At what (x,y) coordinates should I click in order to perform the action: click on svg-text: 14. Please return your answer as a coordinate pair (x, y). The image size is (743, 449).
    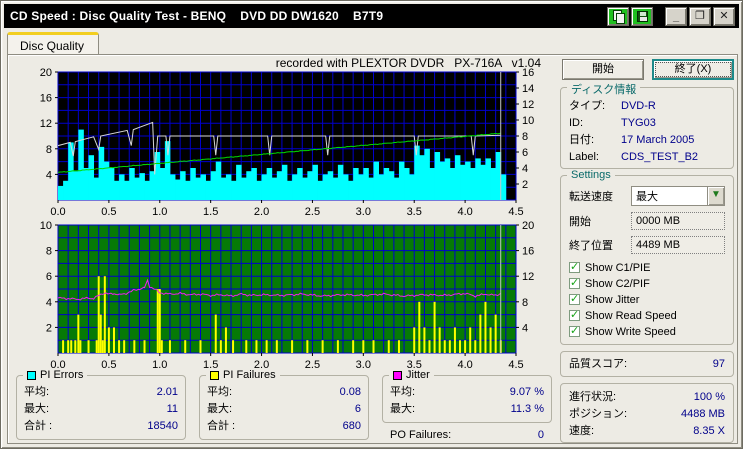
    Looking at the image, I should click on (528, 89).